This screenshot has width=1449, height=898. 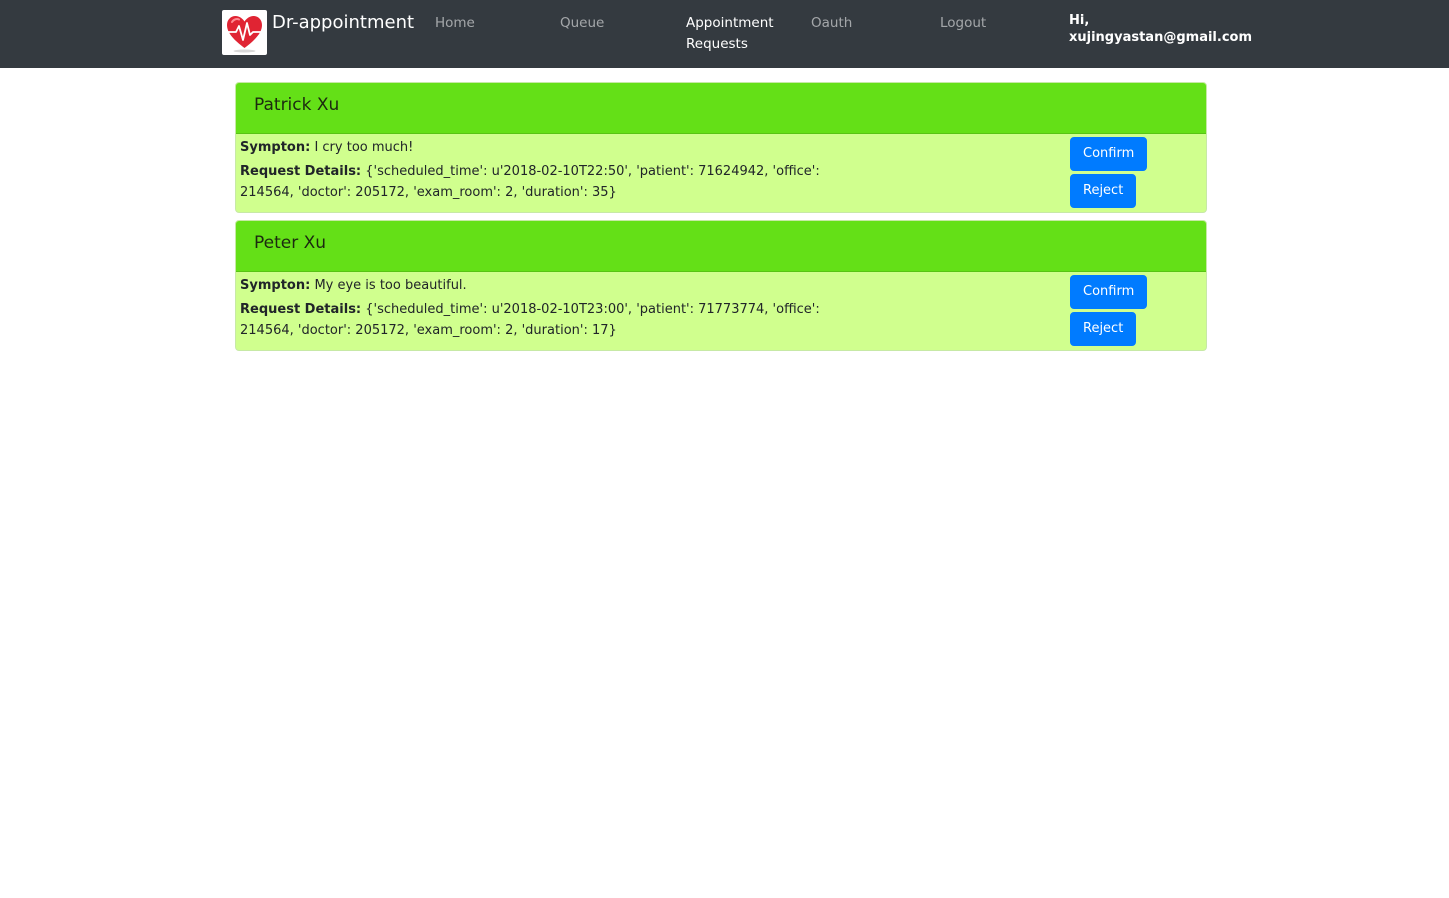 I want to click on card-header: Peter Xu, so click(x=721, y=246).